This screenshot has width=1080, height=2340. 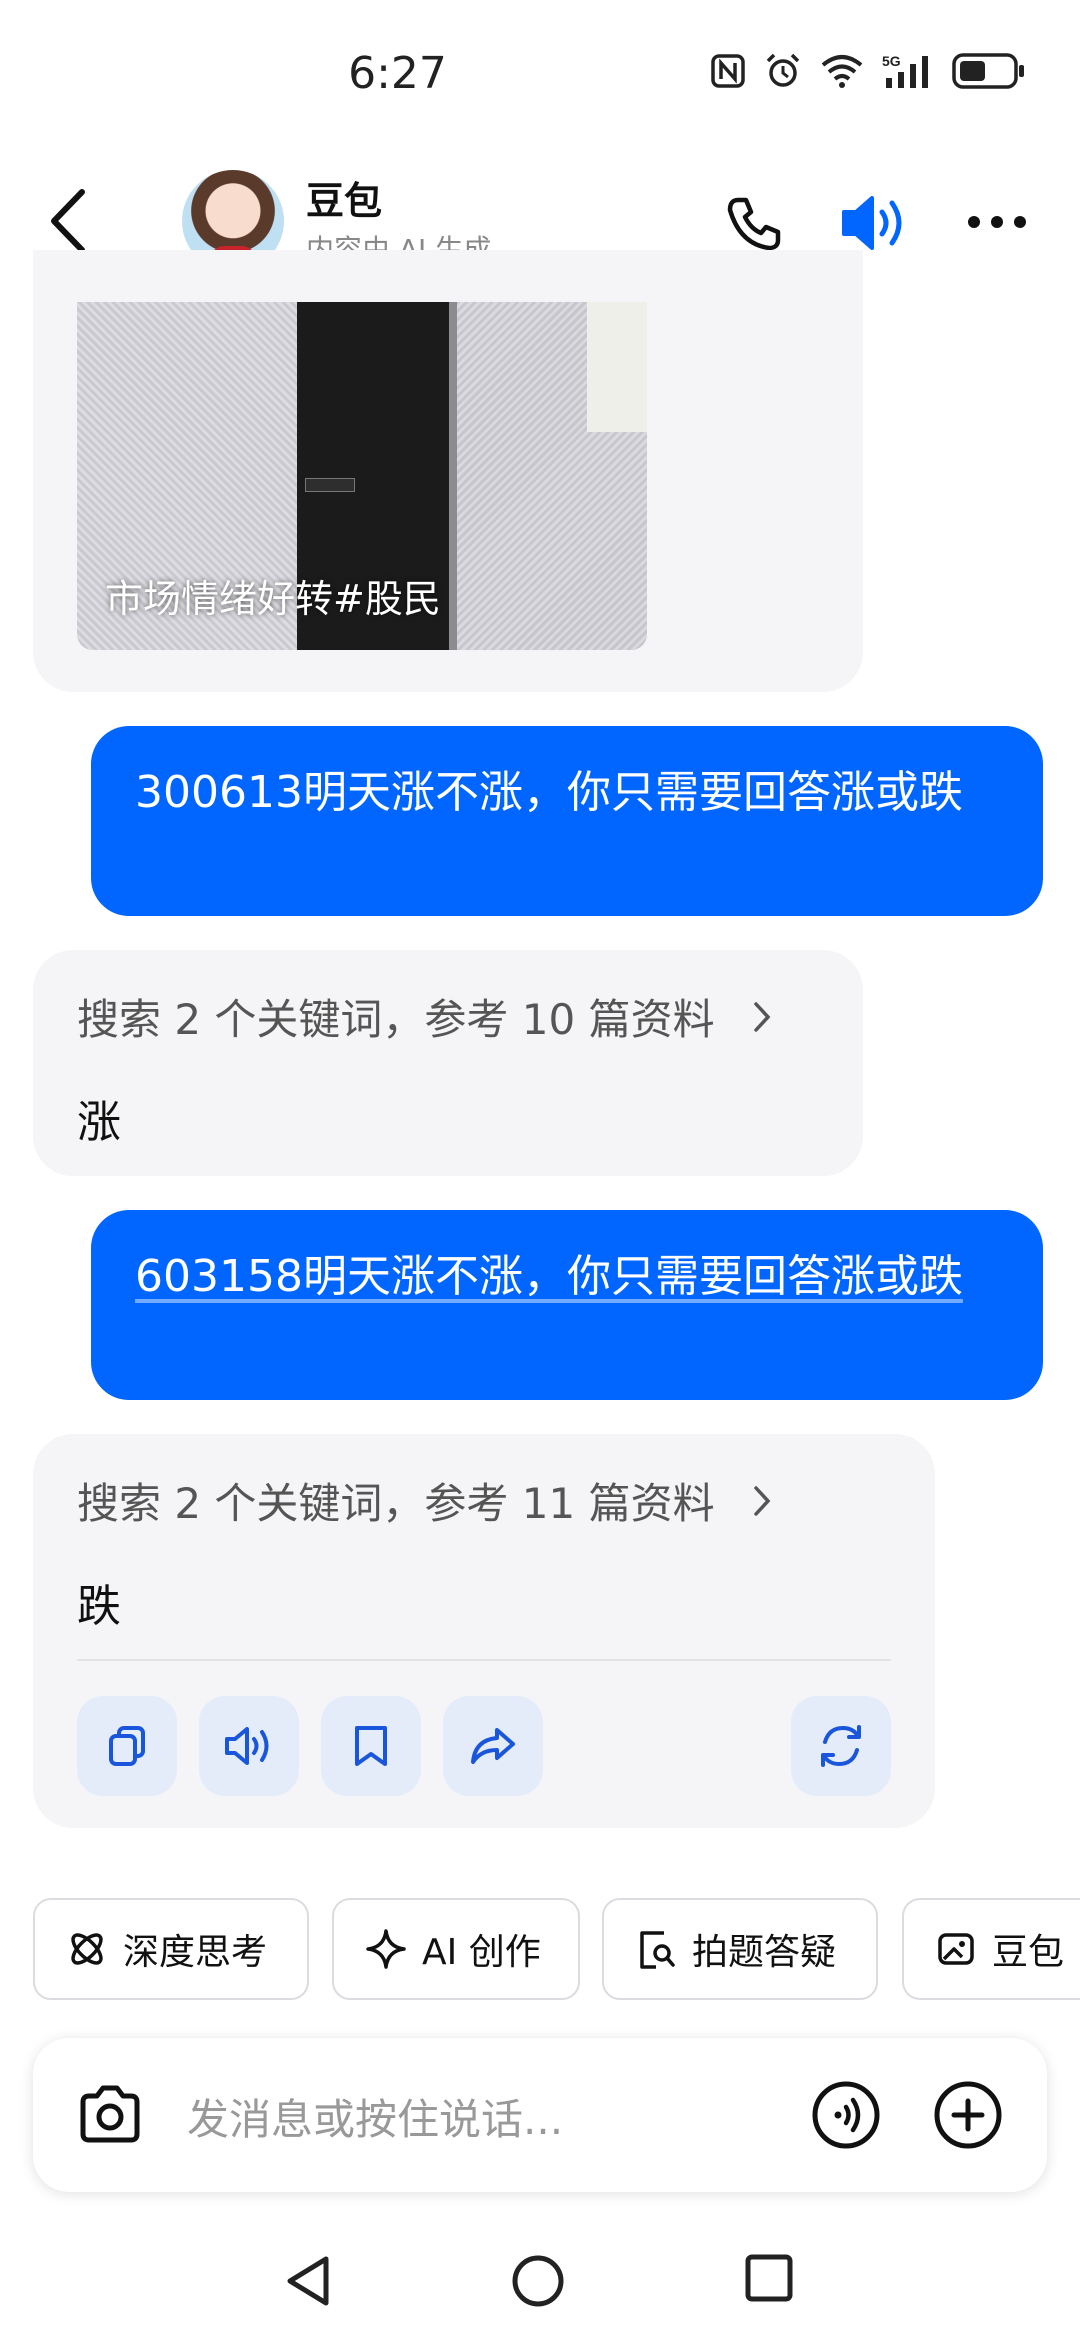 I want to click on battery-icon, so click(x=988, y=71).